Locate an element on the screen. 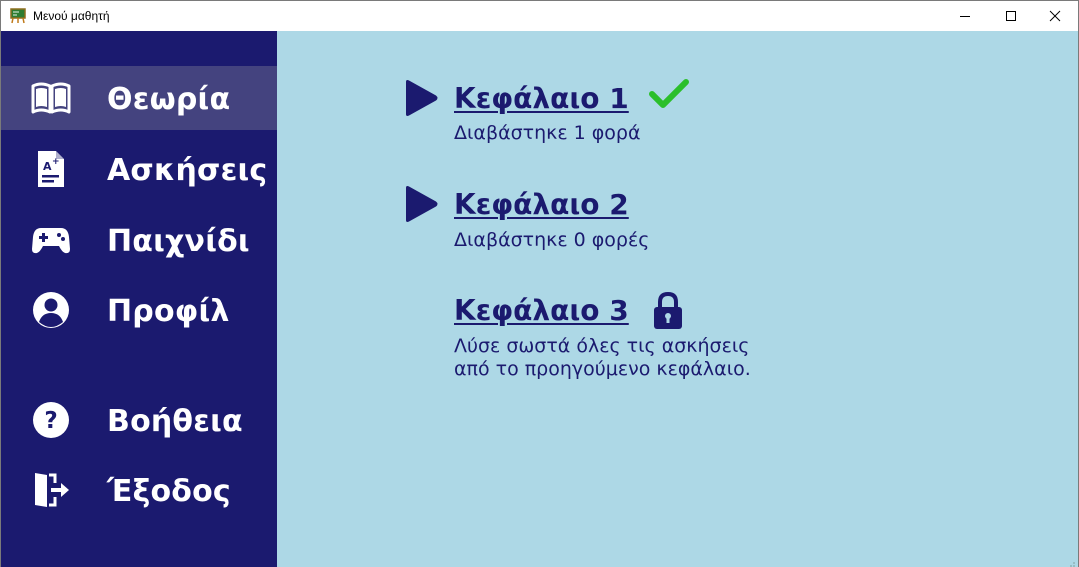  sidebar-item-label: Έξοδος is located at coordinates (169, 491).